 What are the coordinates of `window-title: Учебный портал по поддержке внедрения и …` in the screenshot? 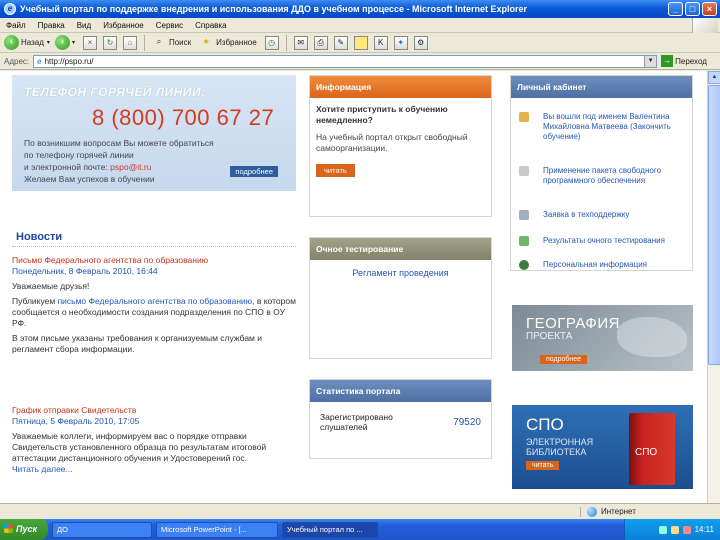 It's located at (274, 9).